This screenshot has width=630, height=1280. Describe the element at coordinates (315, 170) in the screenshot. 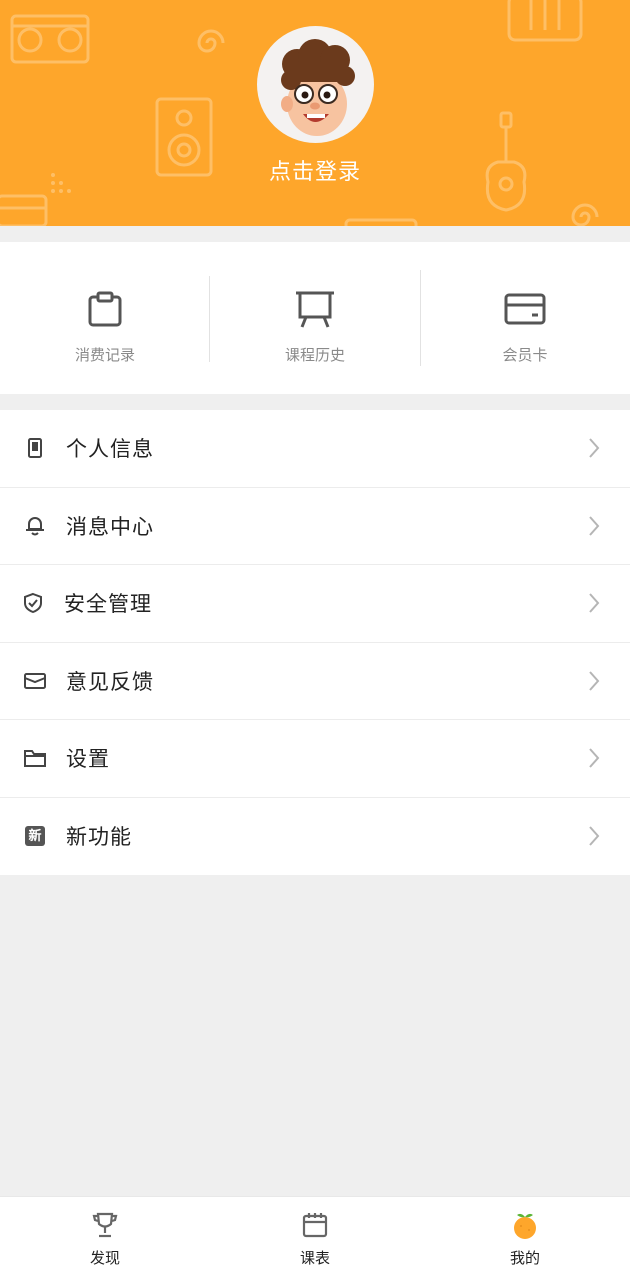

I see `login-button: 点击登录` at that location.